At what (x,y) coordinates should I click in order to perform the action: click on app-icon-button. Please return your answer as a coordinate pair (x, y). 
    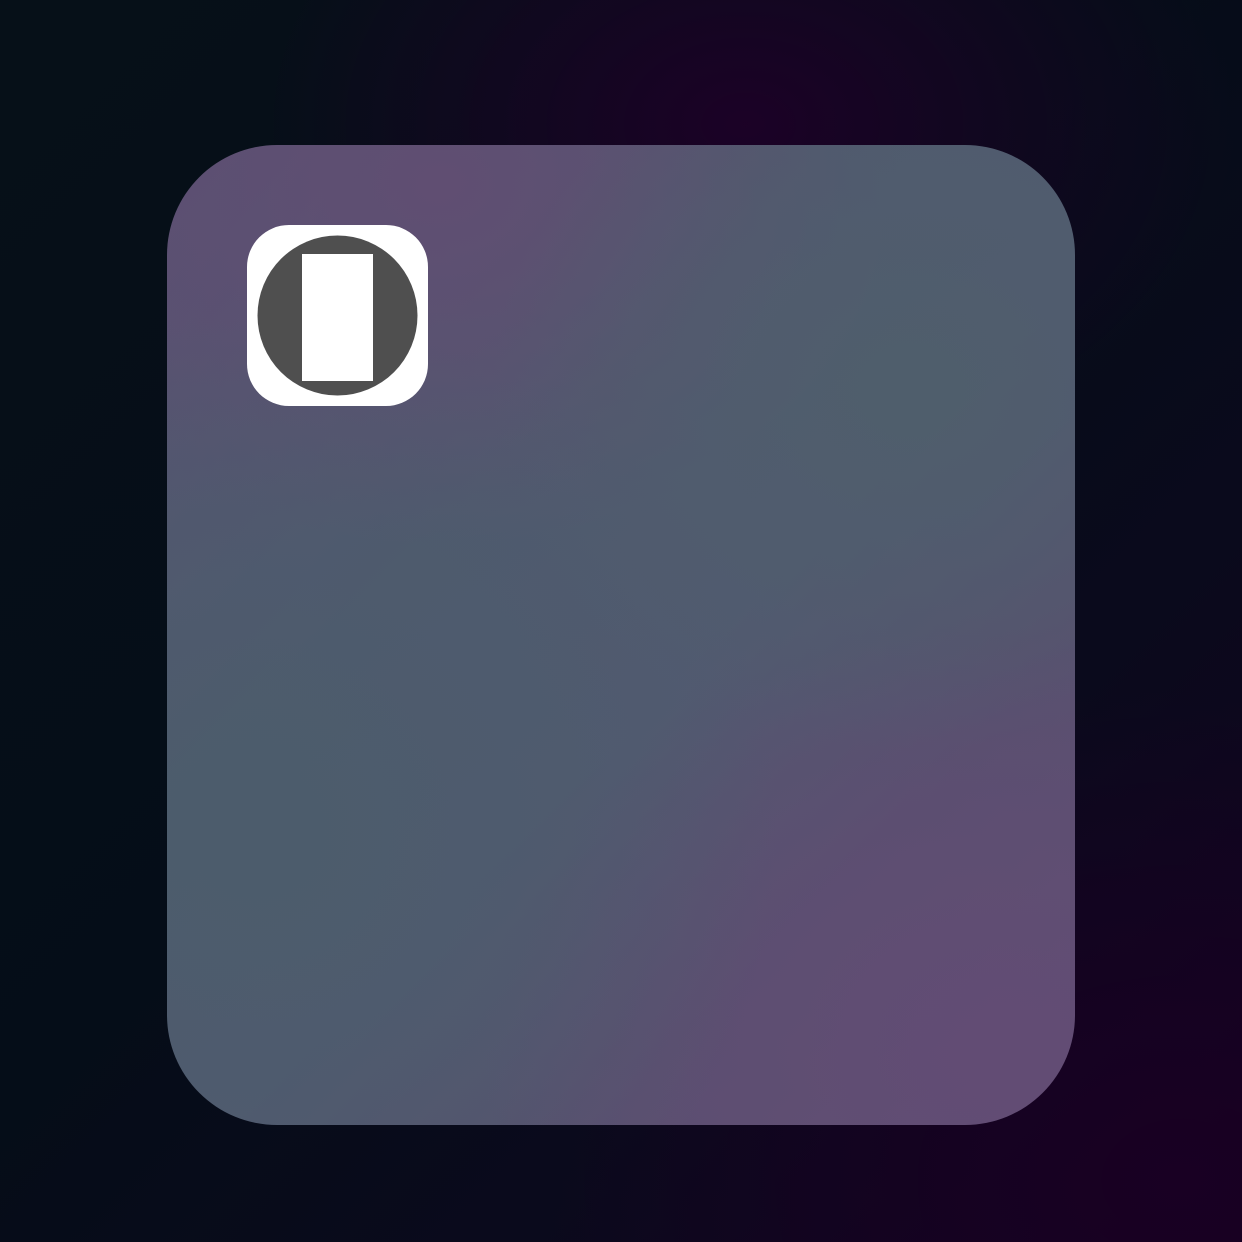
    Looking at the image, I should click on (337, 315).